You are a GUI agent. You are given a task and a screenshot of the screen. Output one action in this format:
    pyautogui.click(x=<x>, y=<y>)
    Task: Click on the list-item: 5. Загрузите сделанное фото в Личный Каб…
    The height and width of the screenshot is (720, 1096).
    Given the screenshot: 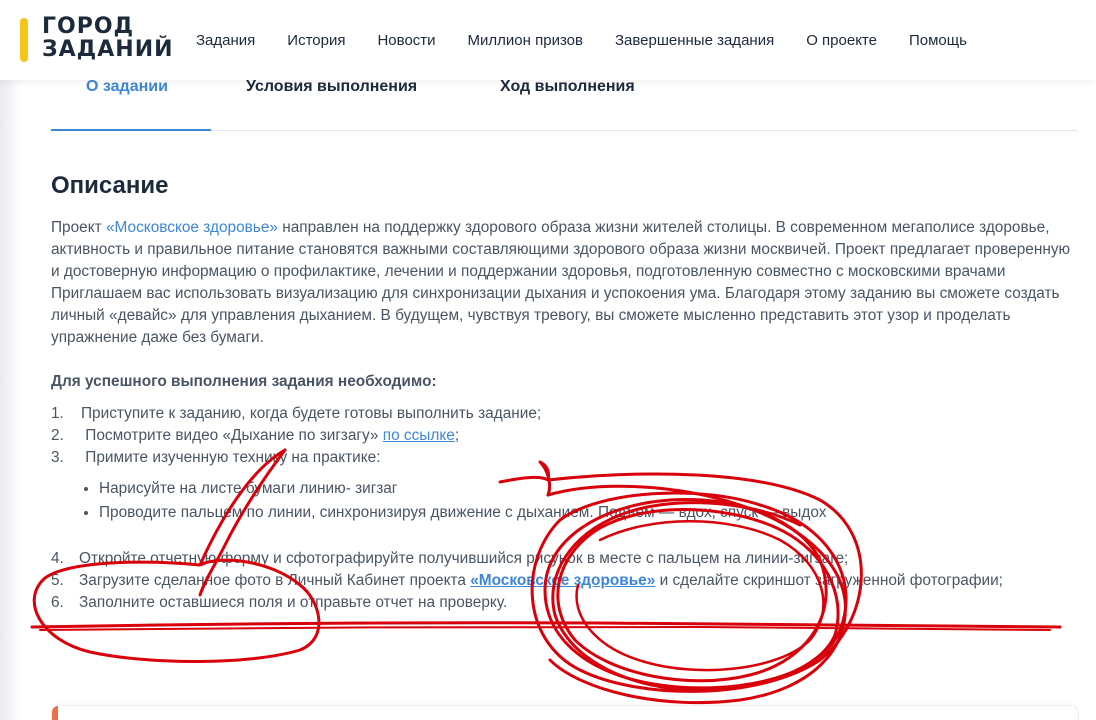 What is the action you would take?
    pyautogui.click(x=566, y=581)
    